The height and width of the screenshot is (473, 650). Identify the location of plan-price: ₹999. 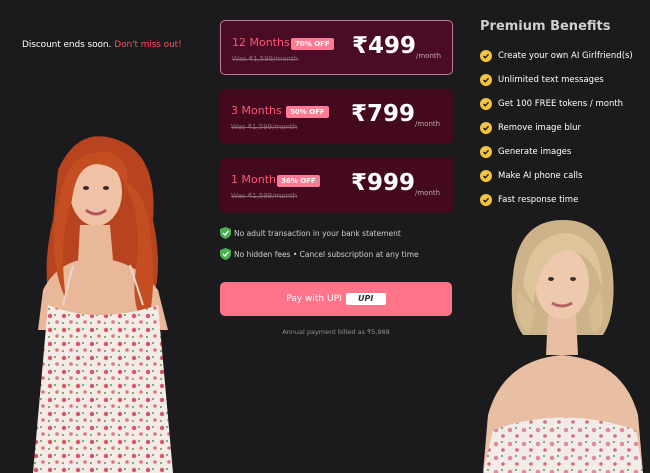
(383, 183).